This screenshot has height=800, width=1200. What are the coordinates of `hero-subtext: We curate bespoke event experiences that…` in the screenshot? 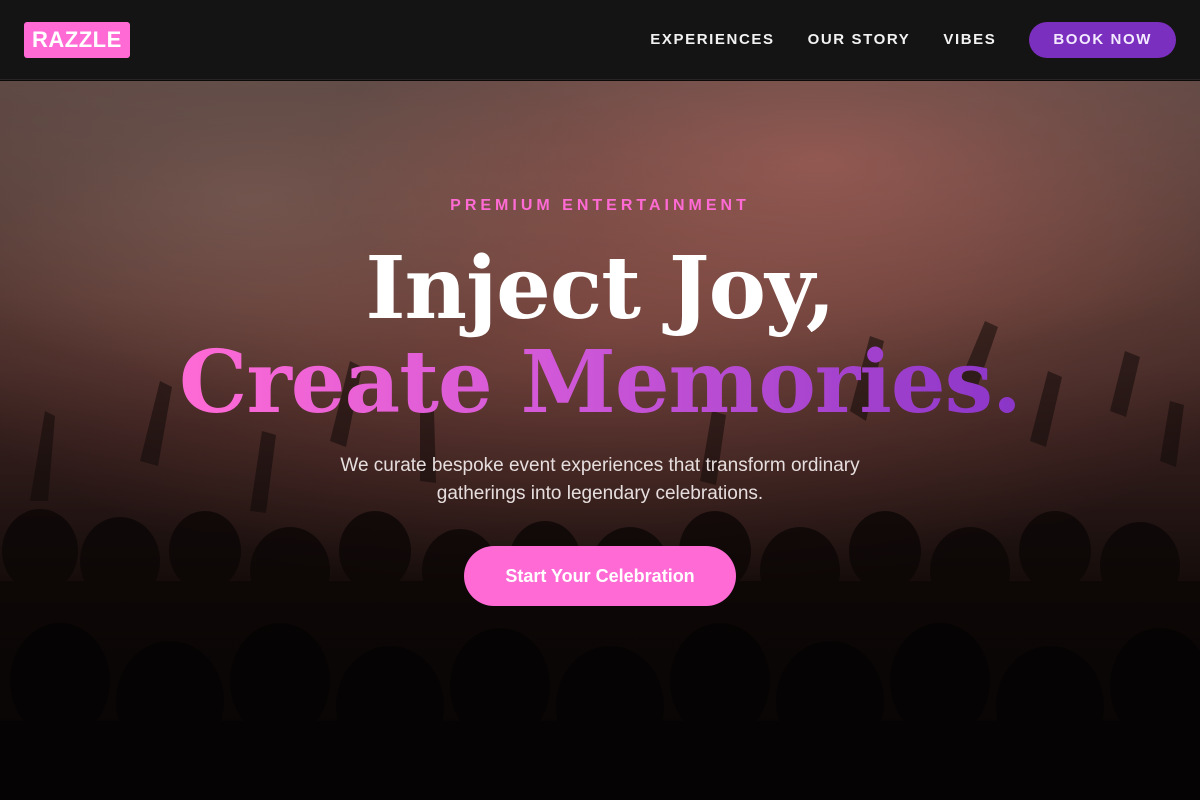 It's located at (600, 479).